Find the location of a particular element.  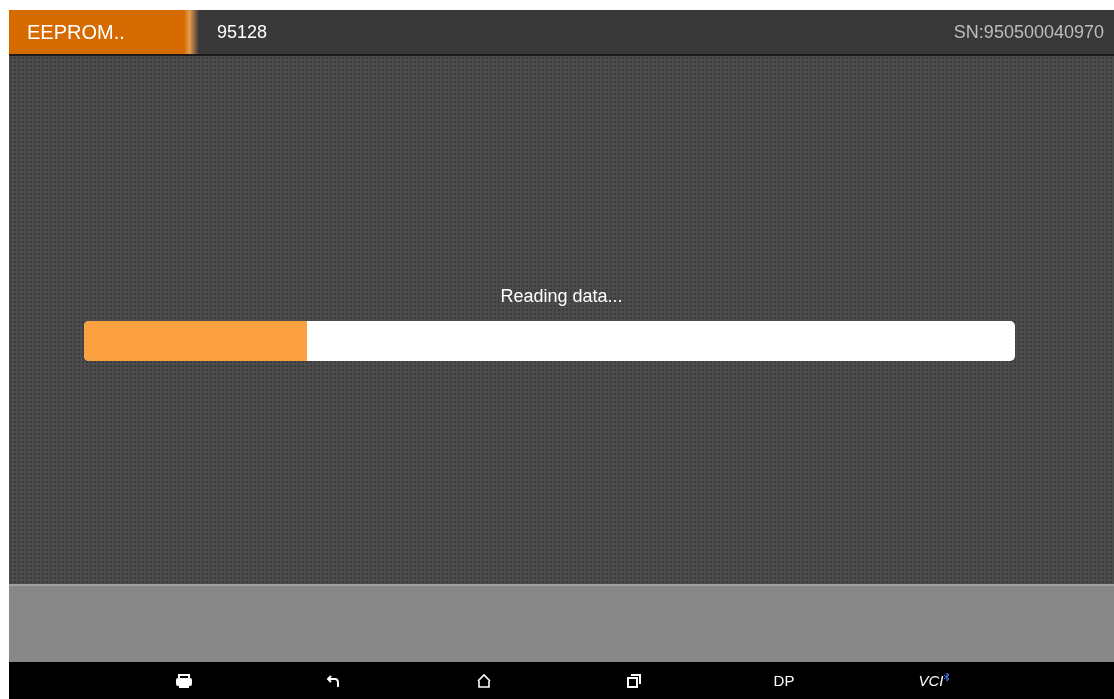

home-icon is located at coordinates (484, 680).